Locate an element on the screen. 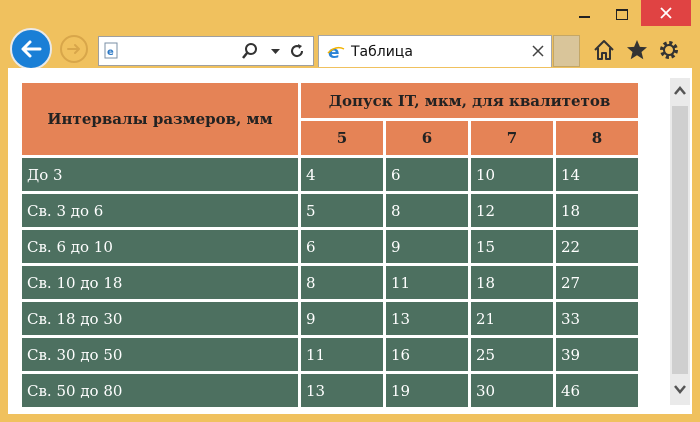 The width and height of the screenshot is (700, 422). scroll-down-button is located at coordinates (680, 389).